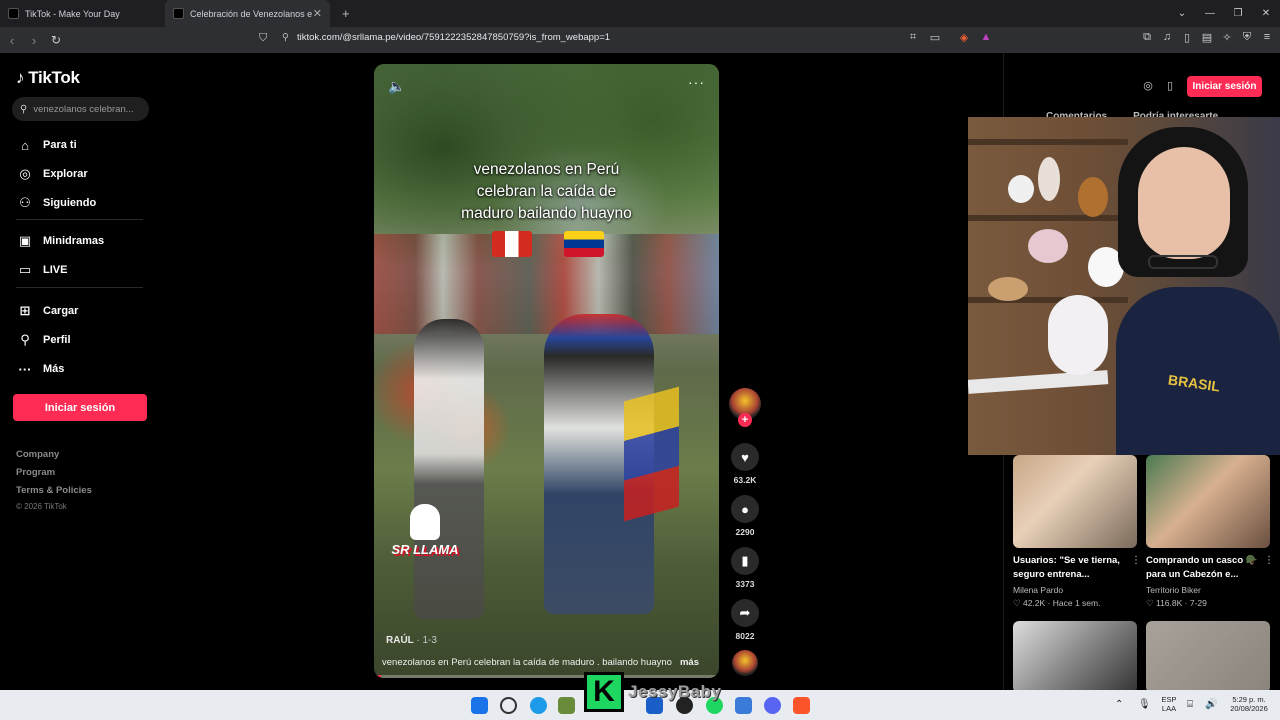 Image resolution: width=1280 pixels, height=720 pixels. Describe the element at coordinates (651, 454) in the screenshot. I see `venezuela-flag-cape` at that location.